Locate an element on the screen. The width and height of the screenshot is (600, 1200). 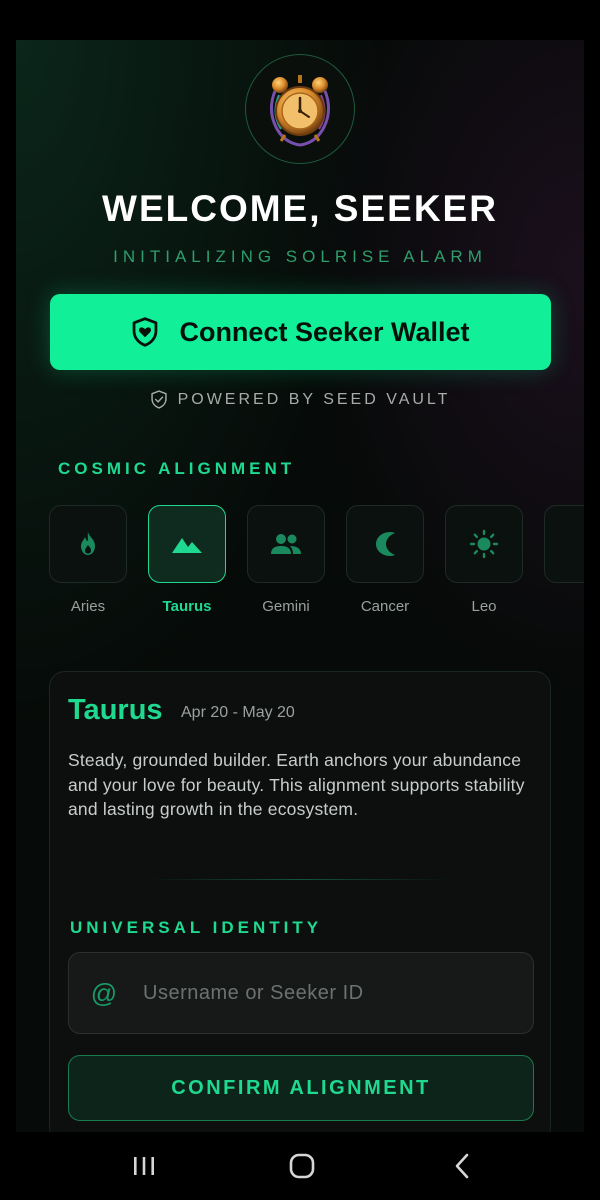
zodiac-item-aries: Aries is located at coordinates (88, 560).